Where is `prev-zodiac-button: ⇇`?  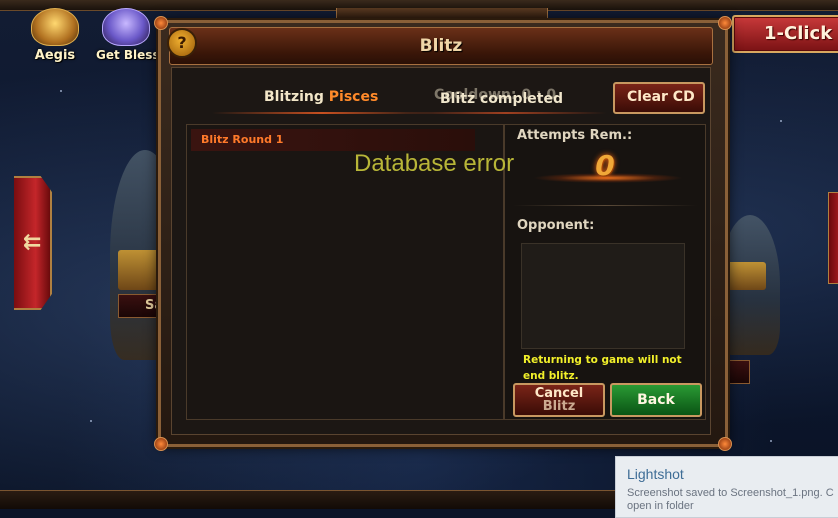 prev-zodiac-button: ⇇ is located at coordinates (33, 243).